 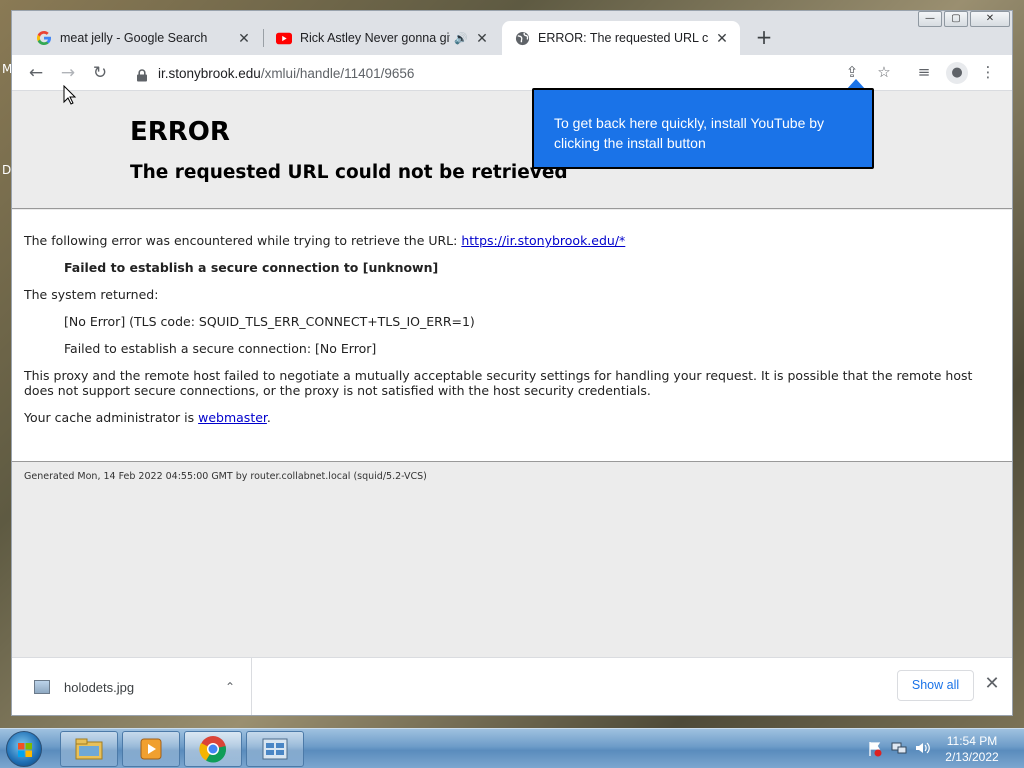 What do you see at coordinates (6, 170) in the screenshot?
I see `desktop-icon-label: D` at bounding box center [6, 170].